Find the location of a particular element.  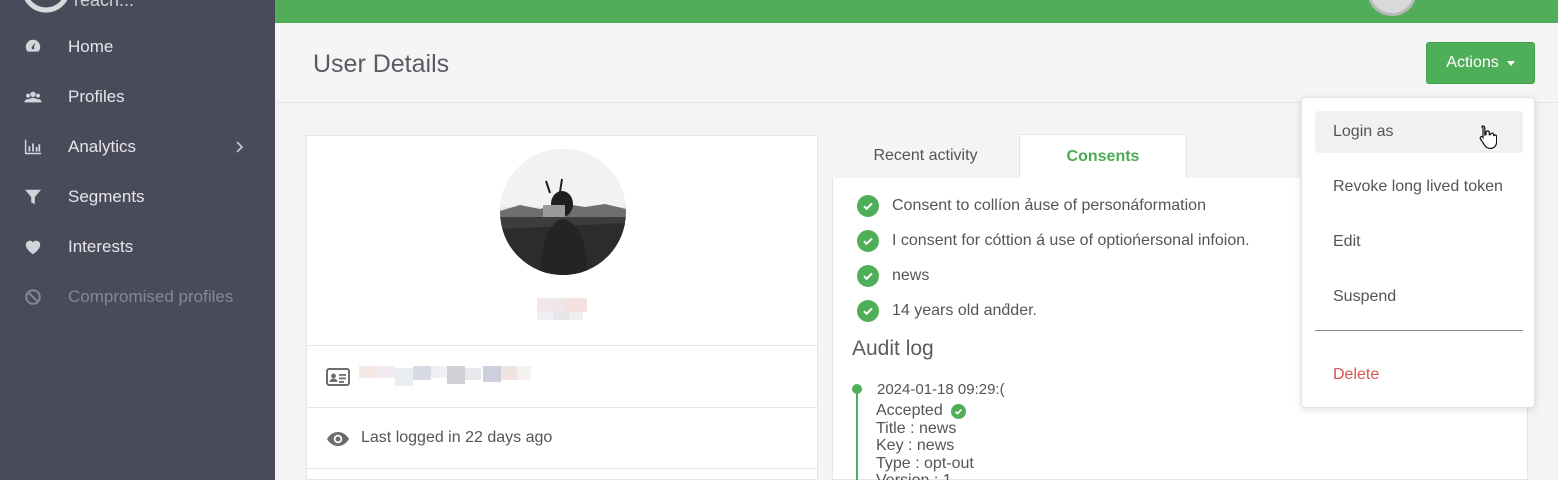

profile-row is located at coordinates (562, 474).